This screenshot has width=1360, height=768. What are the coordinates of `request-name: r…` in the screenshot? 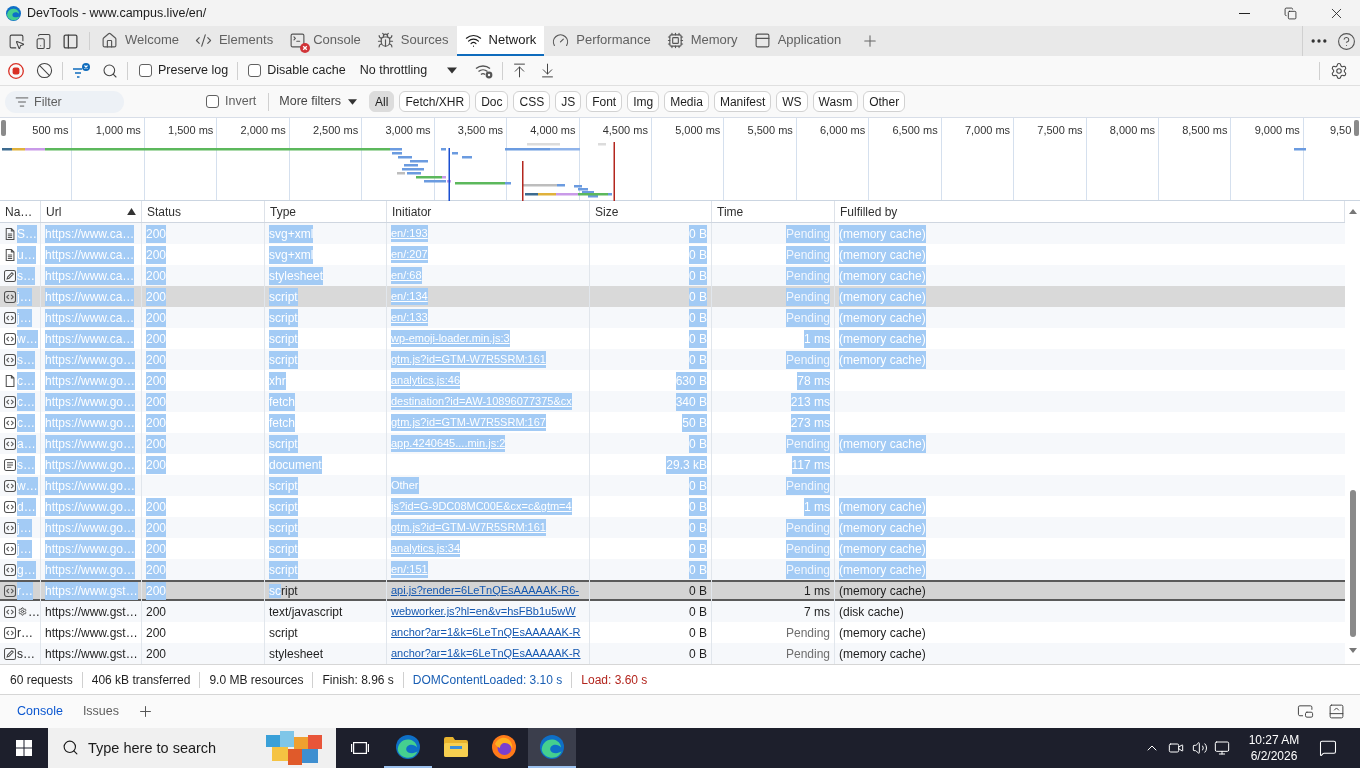 It's located at (25, 633).